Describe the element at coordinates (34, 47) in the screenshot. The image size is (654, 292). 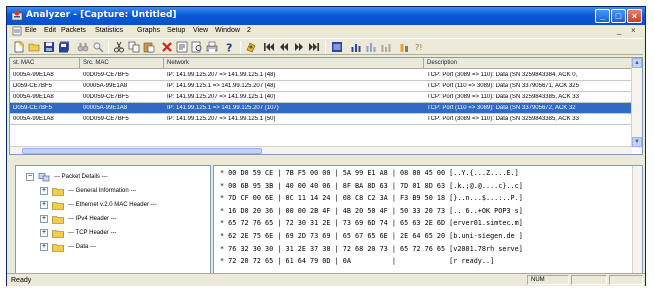
I see `open-icon` at that location.